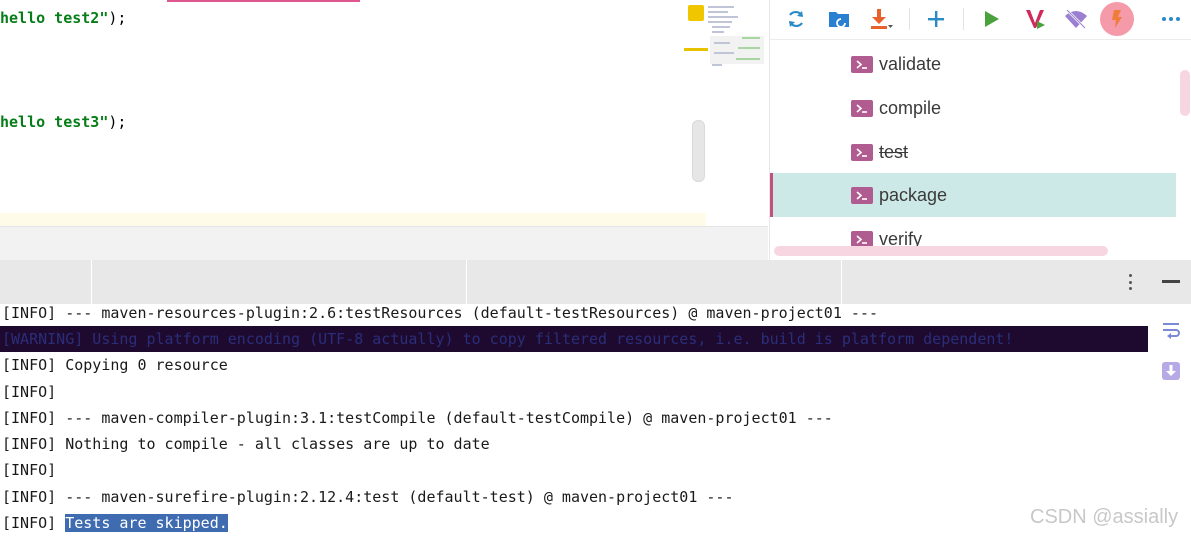  Describe the element at coordinates (1076, 19) in the screenshot. I see `wifi-off-icon` at that location.